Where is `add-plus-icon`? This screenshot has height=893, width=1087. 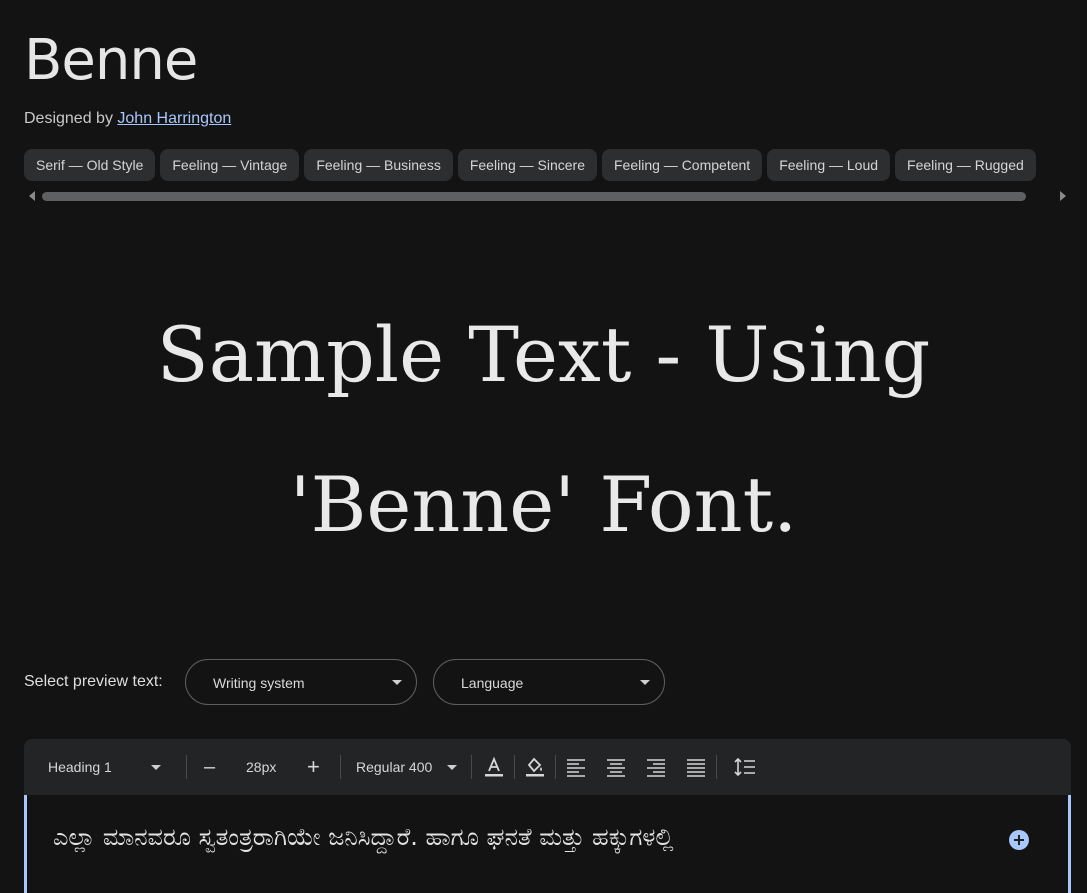 add-plus-icon is located at coordinates (1019, 840).